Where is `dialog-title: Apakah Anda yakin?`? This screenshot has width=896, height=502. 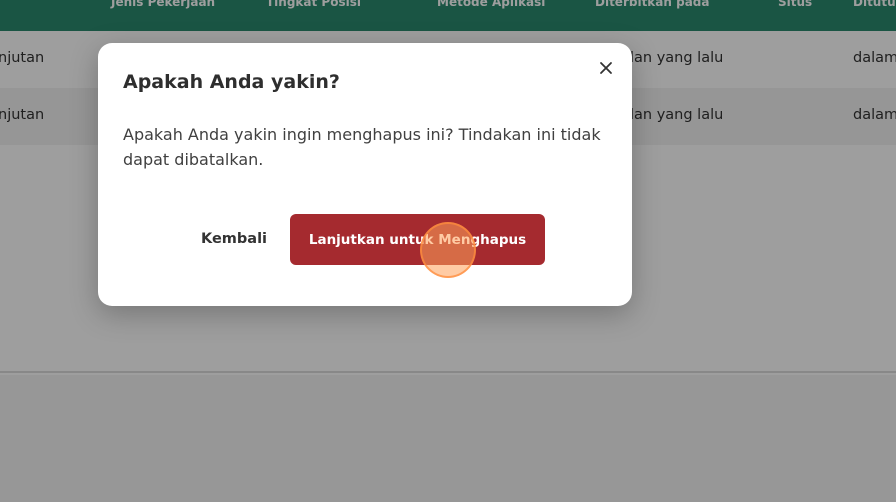 dialog-title: Apakah Anda yakin? is located at coordinates (231, 82).